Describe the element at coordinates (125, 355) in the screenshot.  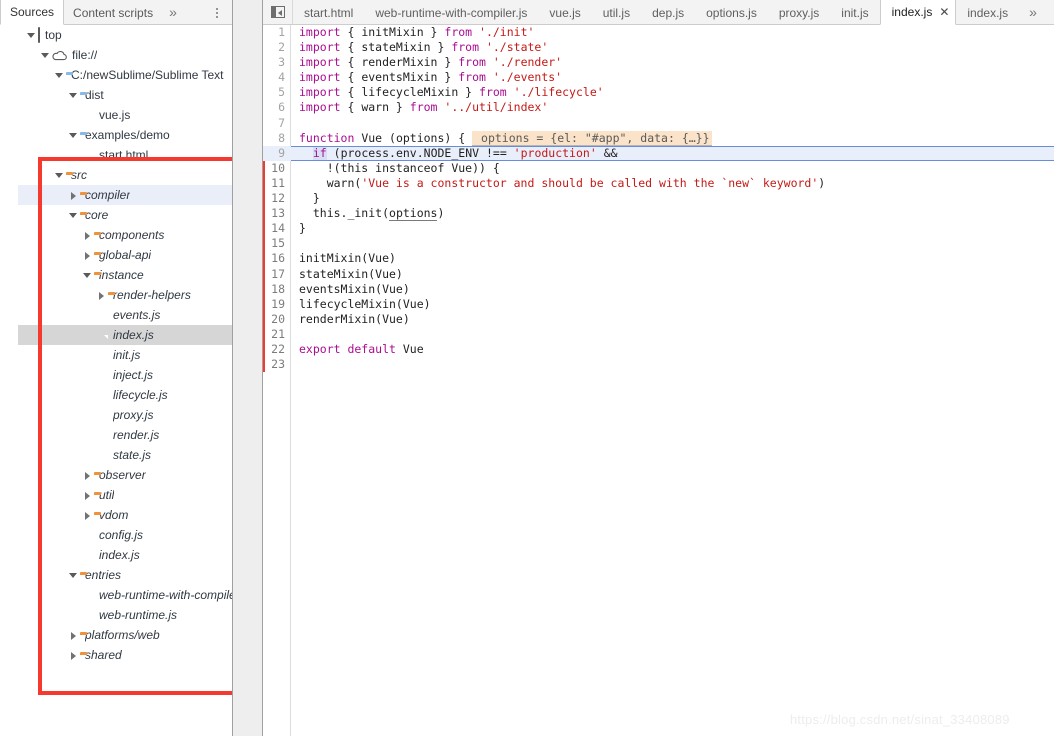
I see `tree-item: init.js` at that location.